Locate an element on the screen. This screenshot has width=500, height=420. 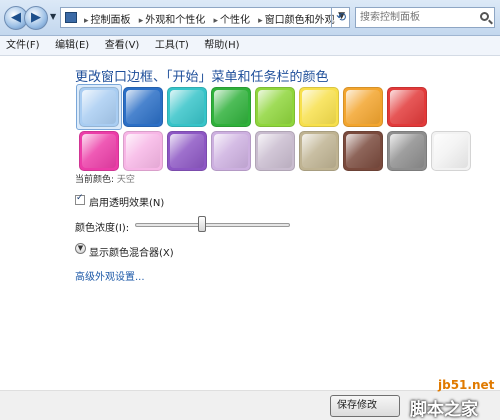
menu-view: 查看(V) is located at coordinates (122, 45).